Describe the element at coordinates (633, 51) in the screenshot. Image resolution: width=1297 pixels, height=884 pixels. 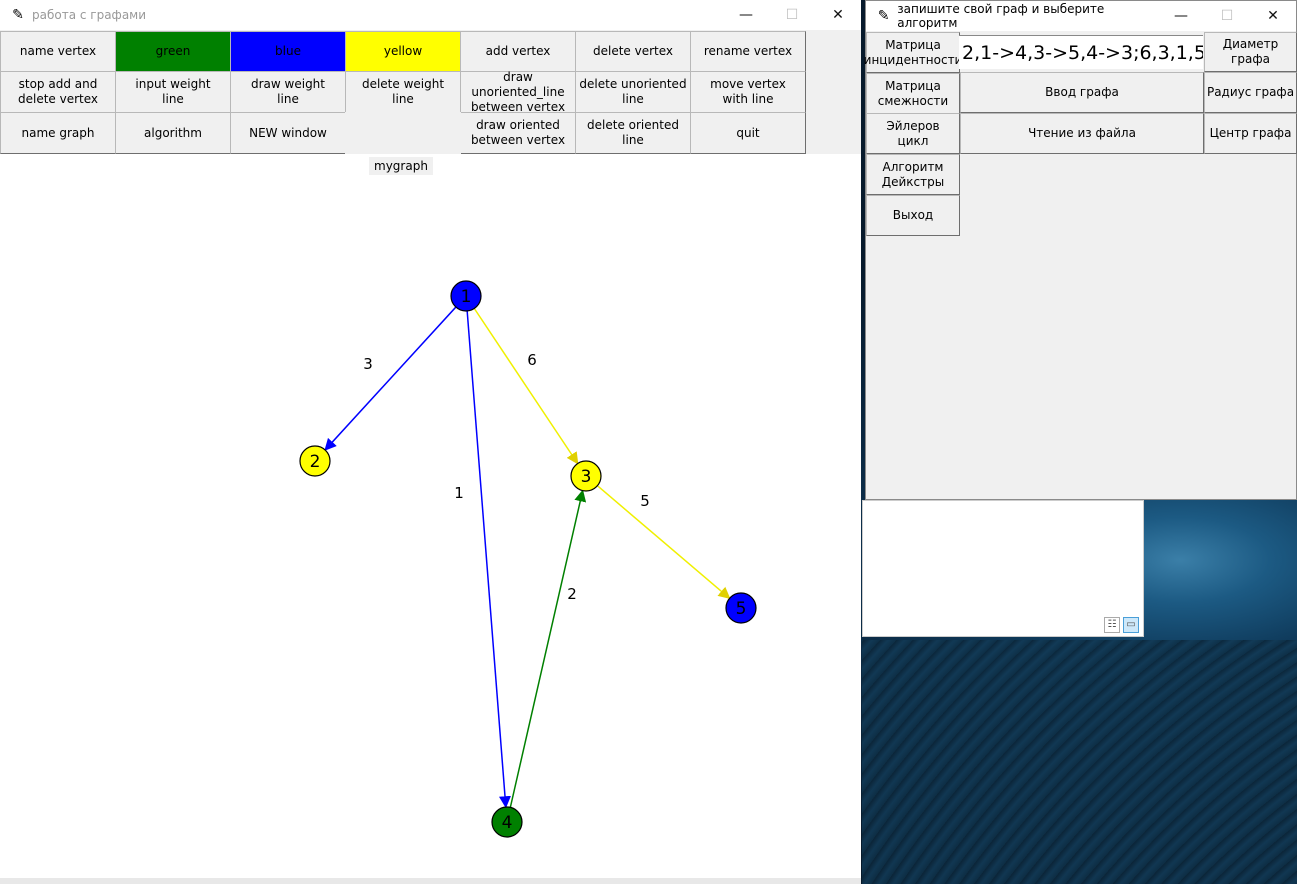
I see `delete-vertex-button: delete vertex` at that location.